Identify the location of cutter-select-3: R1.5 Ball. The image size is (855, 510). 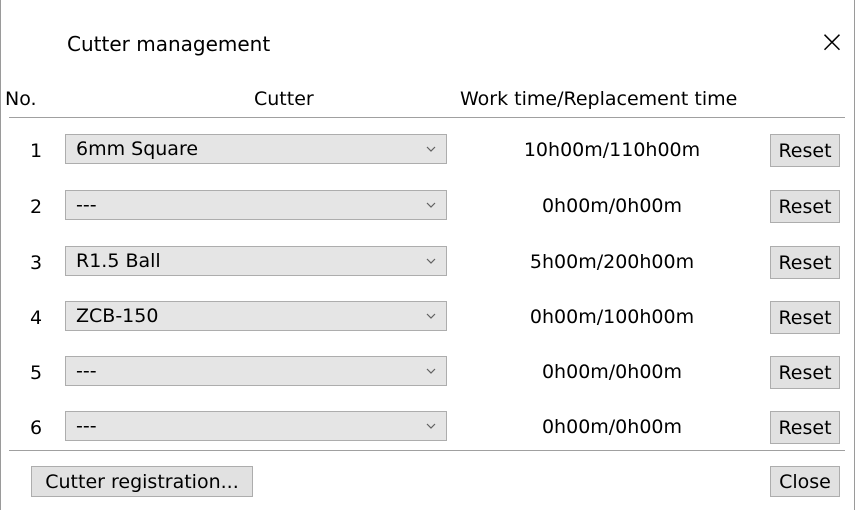
(256, 261).